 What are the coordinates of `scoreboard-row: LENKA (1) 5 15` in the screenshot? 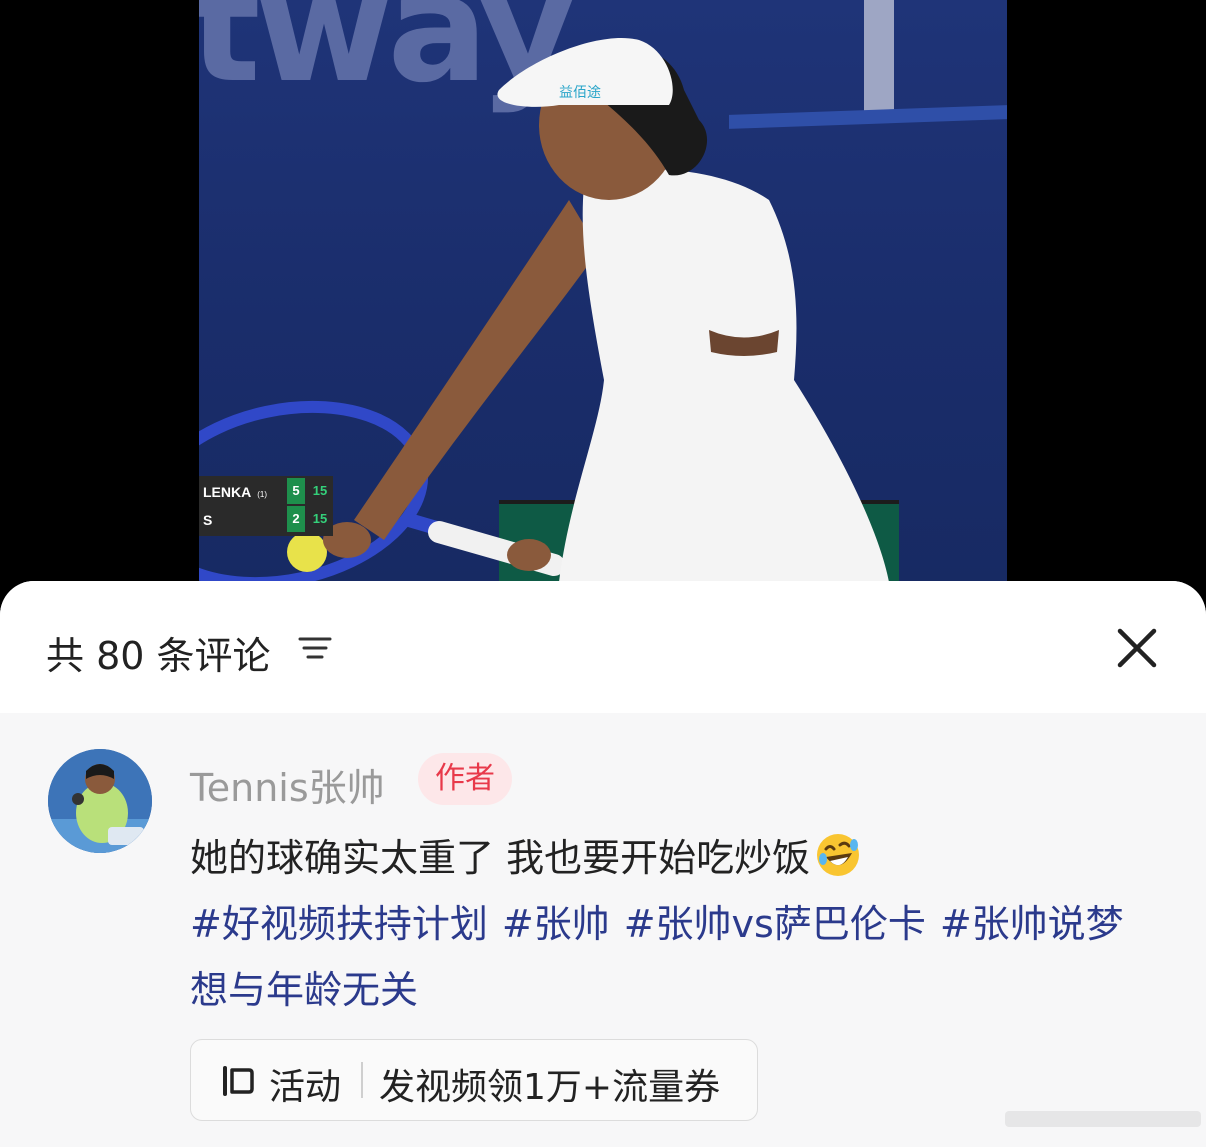 It's located at (266, 492).